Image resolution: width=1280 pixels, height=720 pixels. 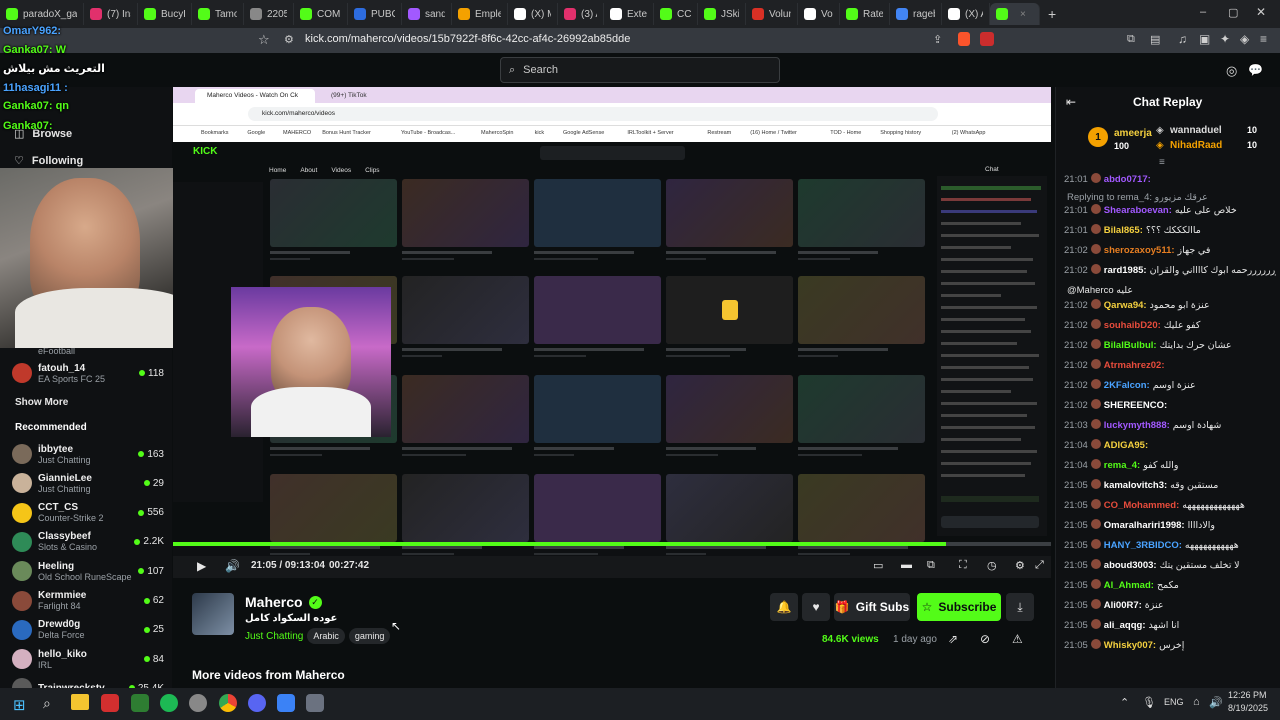 I want to click on chat-message: 21:01 Shearaboevan: خلاص على عليه, so click(x=1170, y=210).